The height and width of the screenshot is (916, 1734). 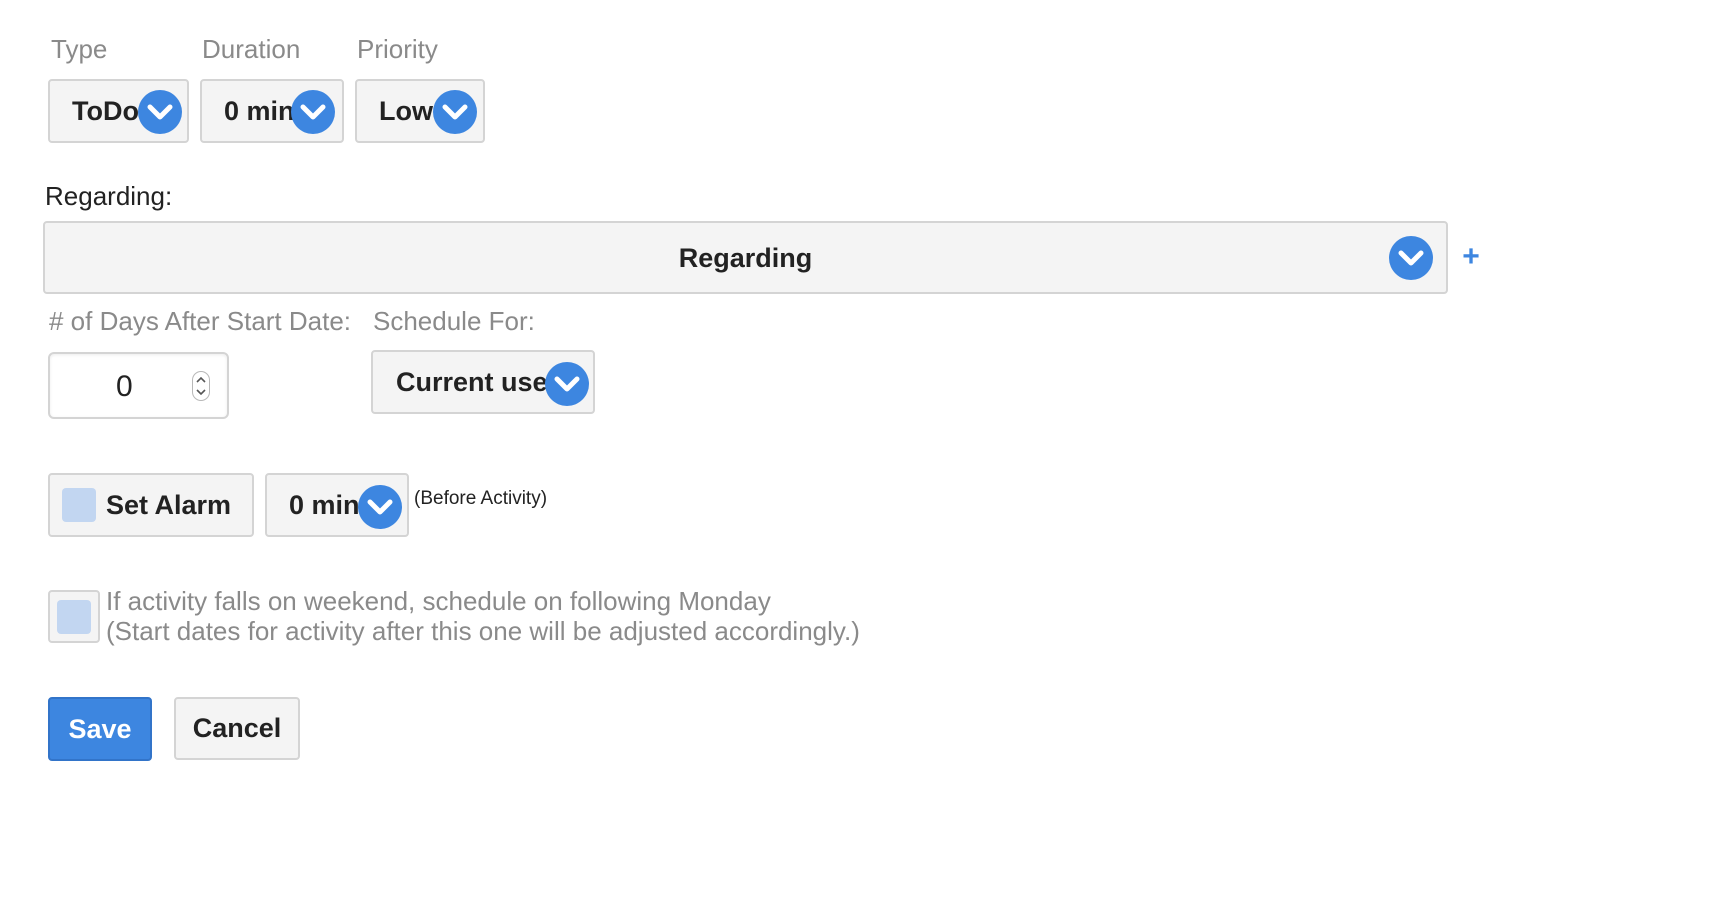 I want to click on weekend-checkbox-container, so click(x=74, y=616).